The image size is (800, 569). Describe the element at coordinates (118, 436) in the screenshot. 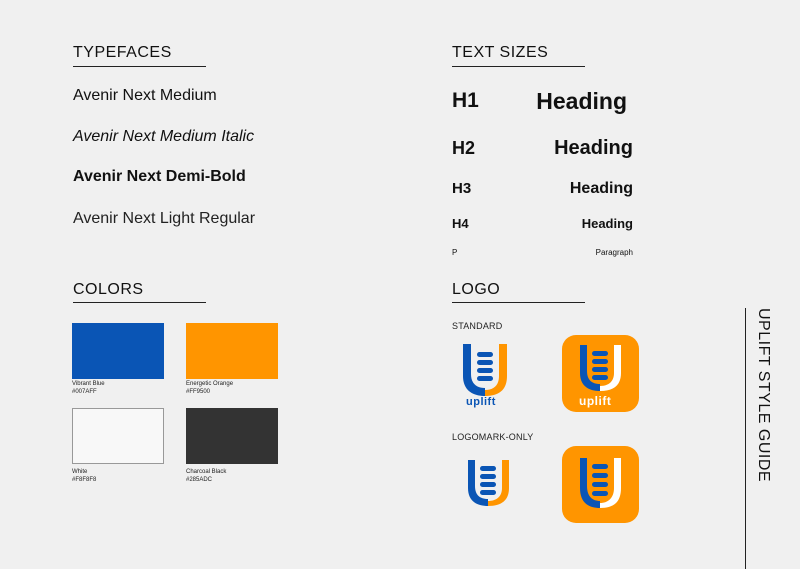

I see `swatch-white` at that location.